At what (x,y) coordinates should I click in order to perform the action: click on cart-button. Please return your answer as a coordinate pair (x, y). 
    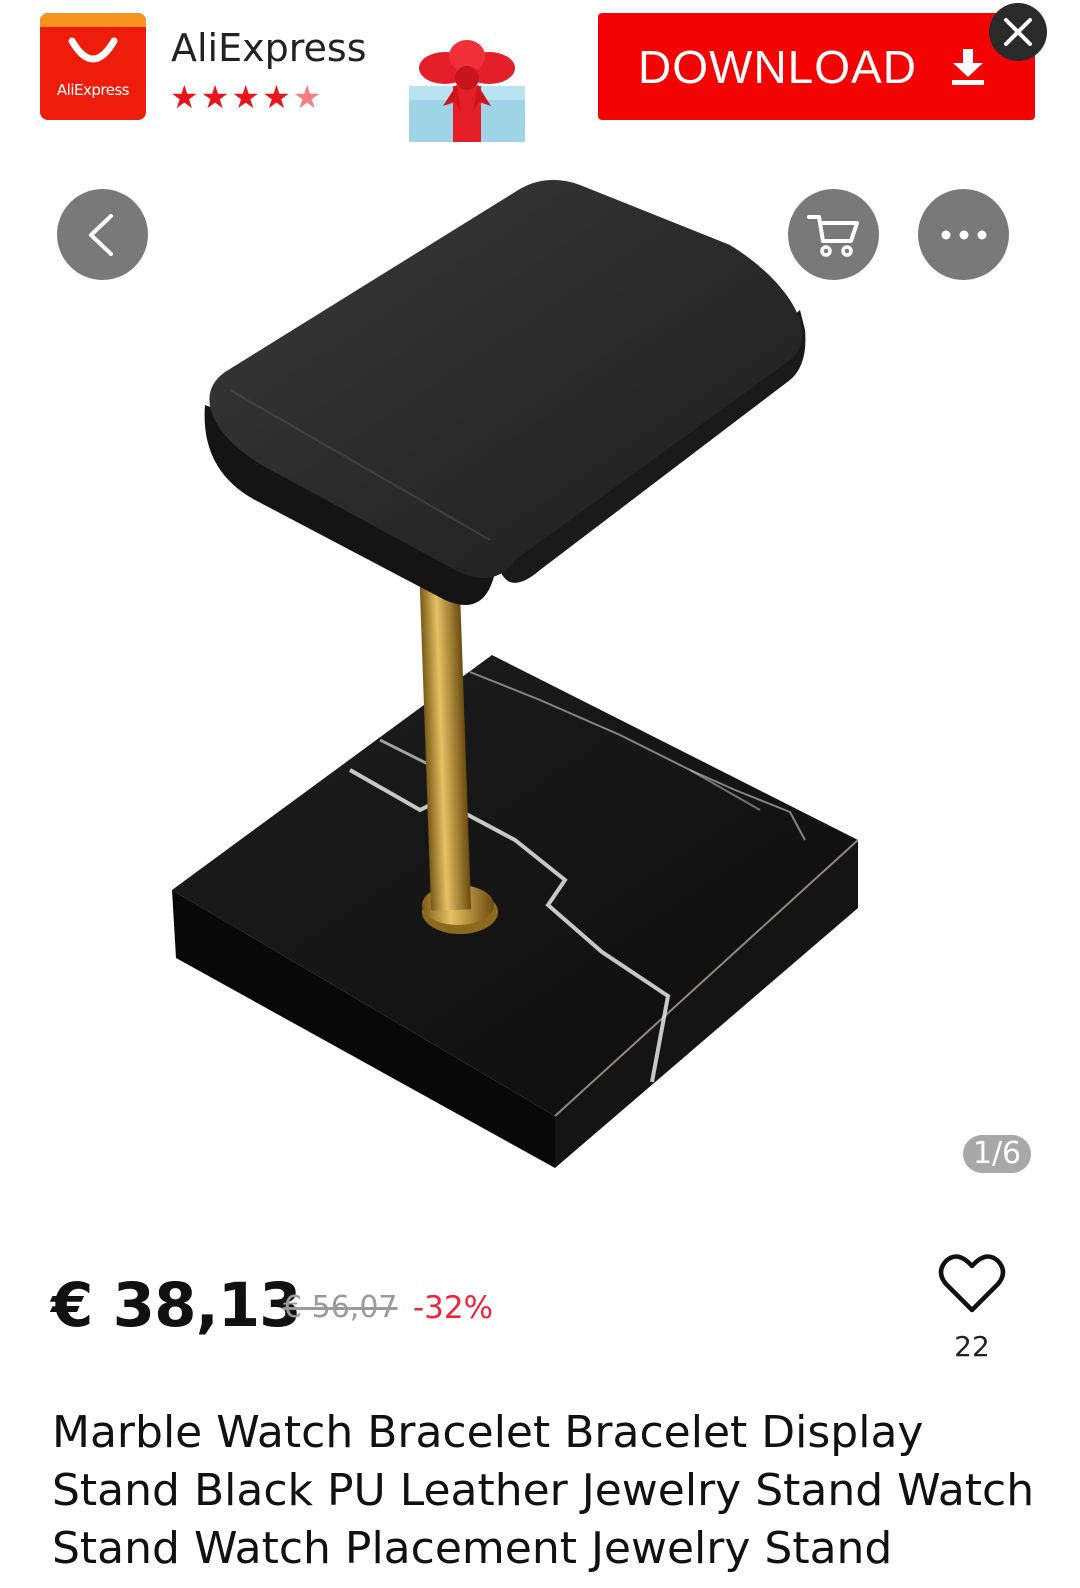
    Looking at the image, I should click on (833, 234).